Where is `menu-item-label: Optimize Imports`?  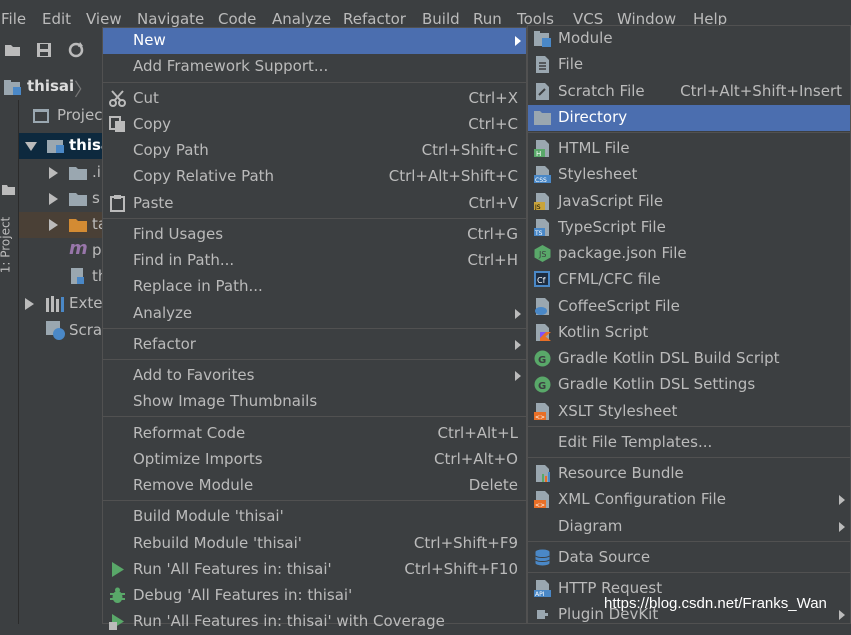 menu-item-label: Optimize Imports is located at coordinates (198, 459).